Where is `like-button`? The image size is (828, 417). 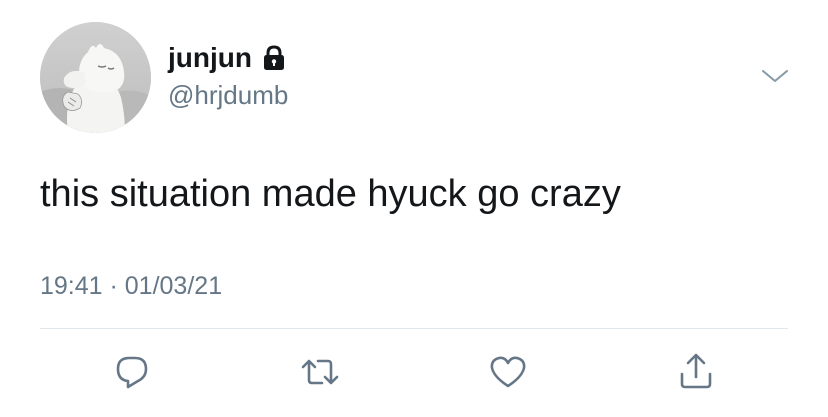
like-button is located at coordinates (508, 372).